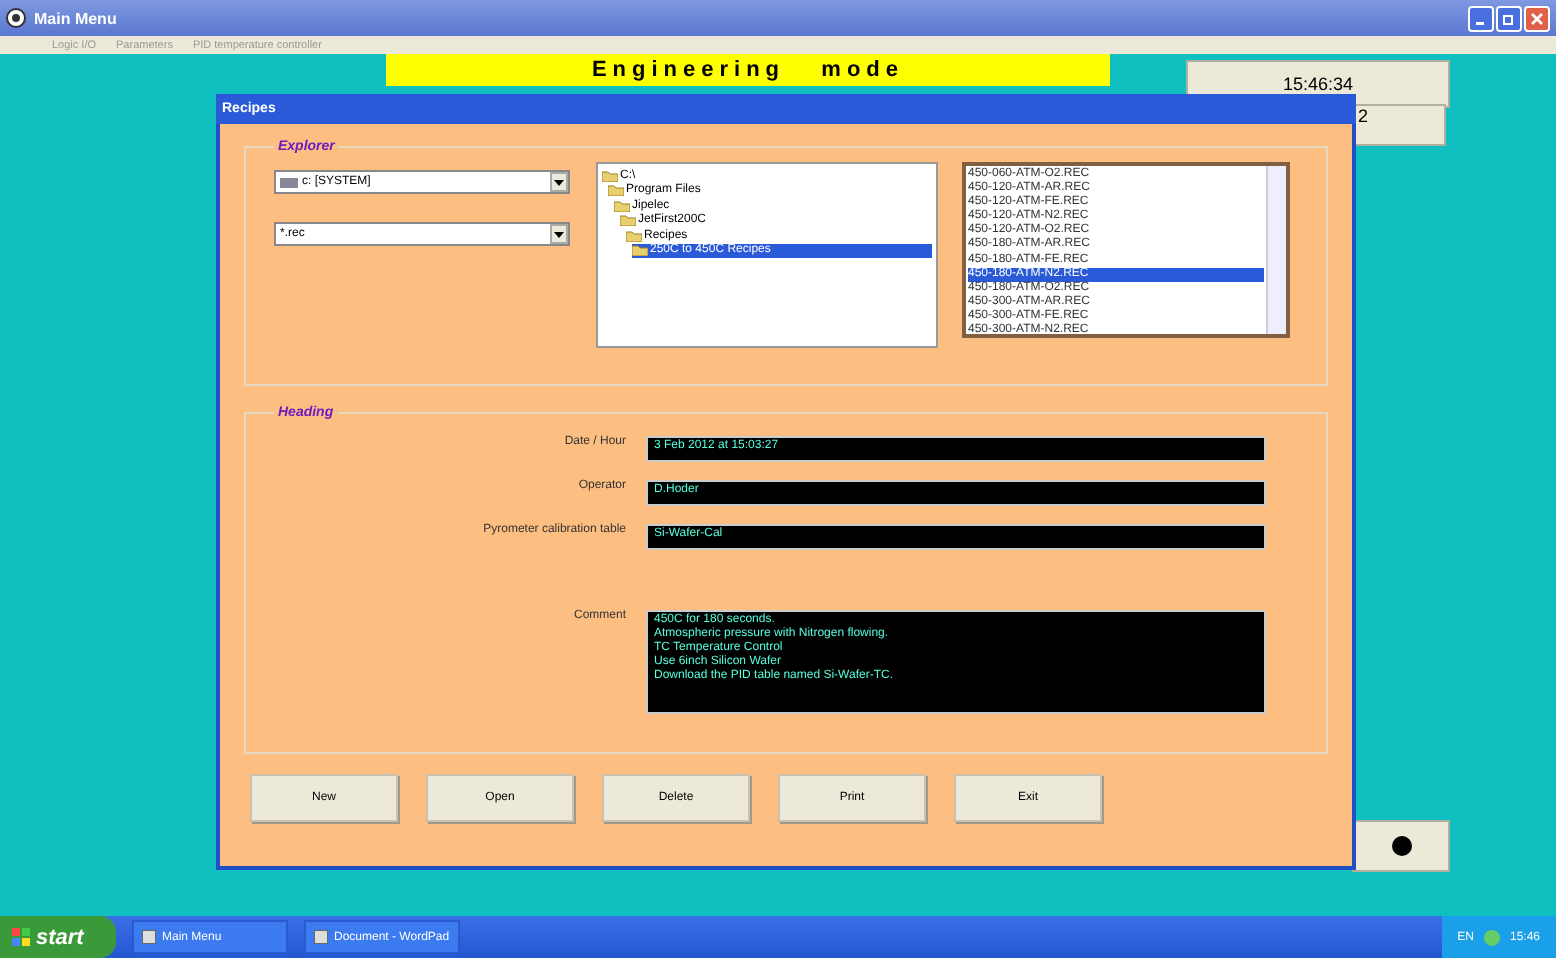  What do you see at coordinates (16, 18) in the screenshot?
I see `app-icon` at bounding box center [16, 18].